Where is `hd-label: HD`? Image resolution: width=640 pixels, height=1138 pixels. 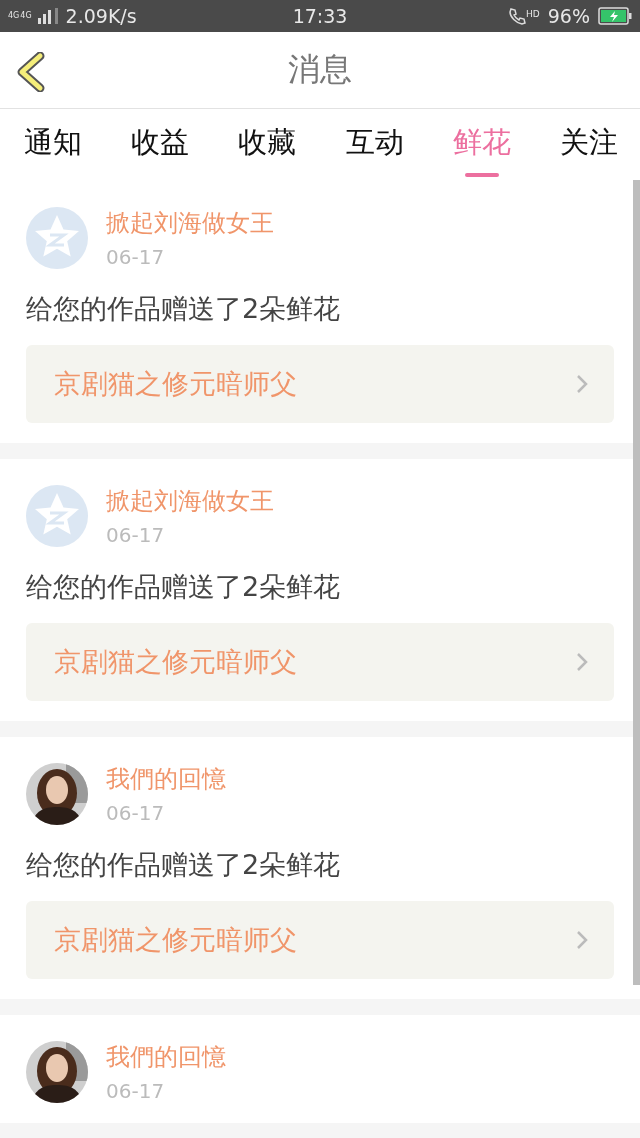
hd-label: HD is located at coordinates (533, 14).